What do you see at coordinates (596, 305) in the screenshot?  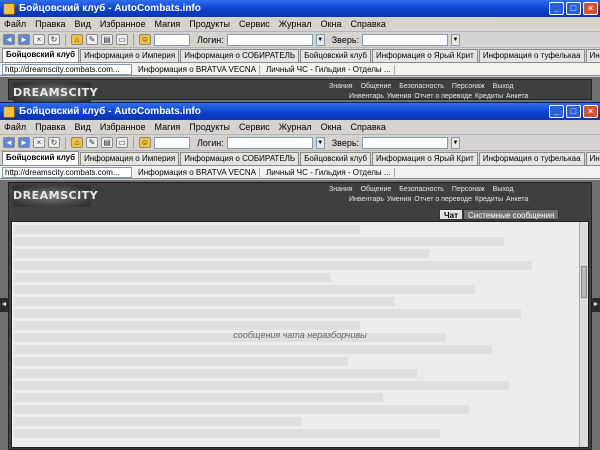 I see `collapse-right-icon: ►` at bounding box center [596, 305].